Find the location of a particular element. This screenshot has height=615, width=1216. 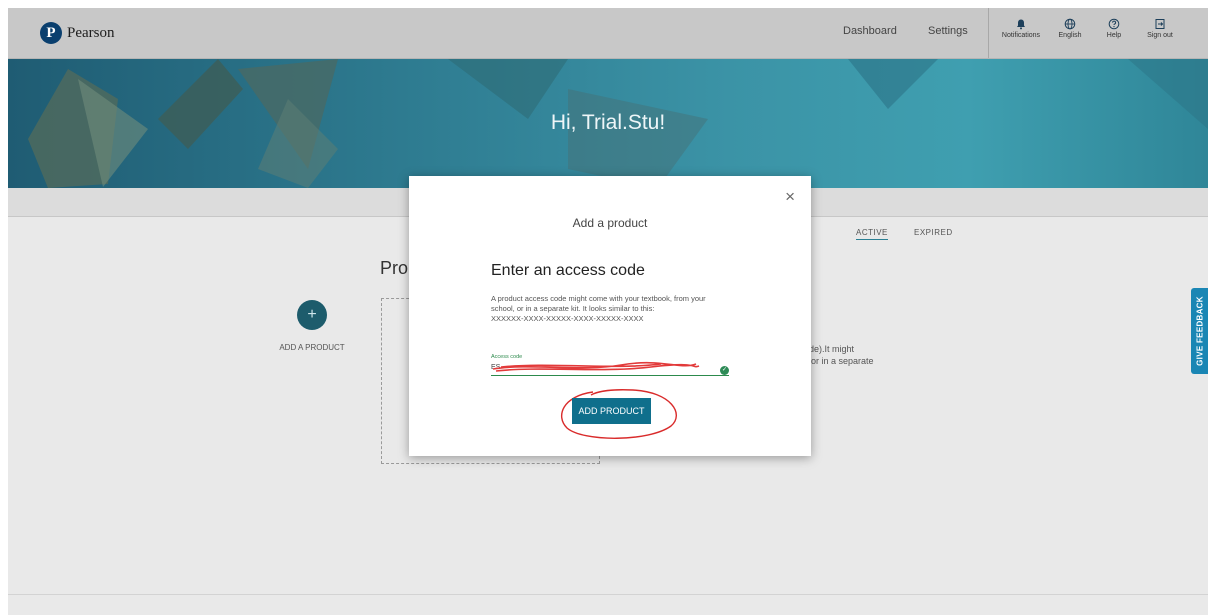

background-help-line-1: ode).It might is located at coordinates (829, 349).